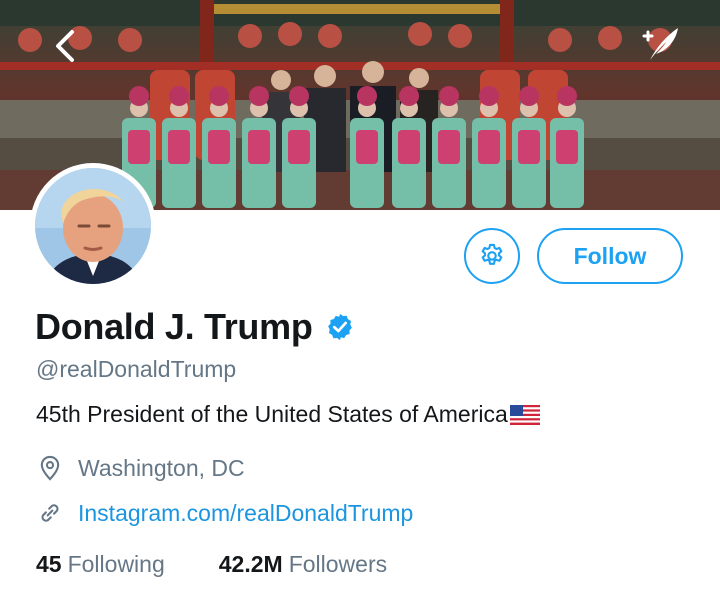 The height and width of the screenshot is (599, 720). I want to click on compose-tweet-button, so click(660, 44).